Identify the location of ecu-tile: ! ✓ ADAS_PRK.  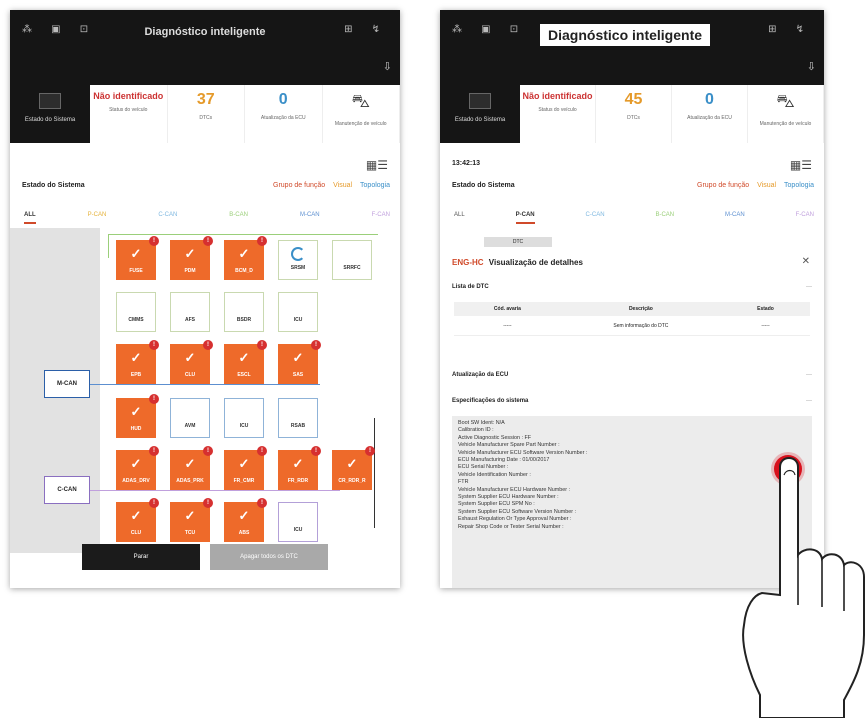
(191, 468).